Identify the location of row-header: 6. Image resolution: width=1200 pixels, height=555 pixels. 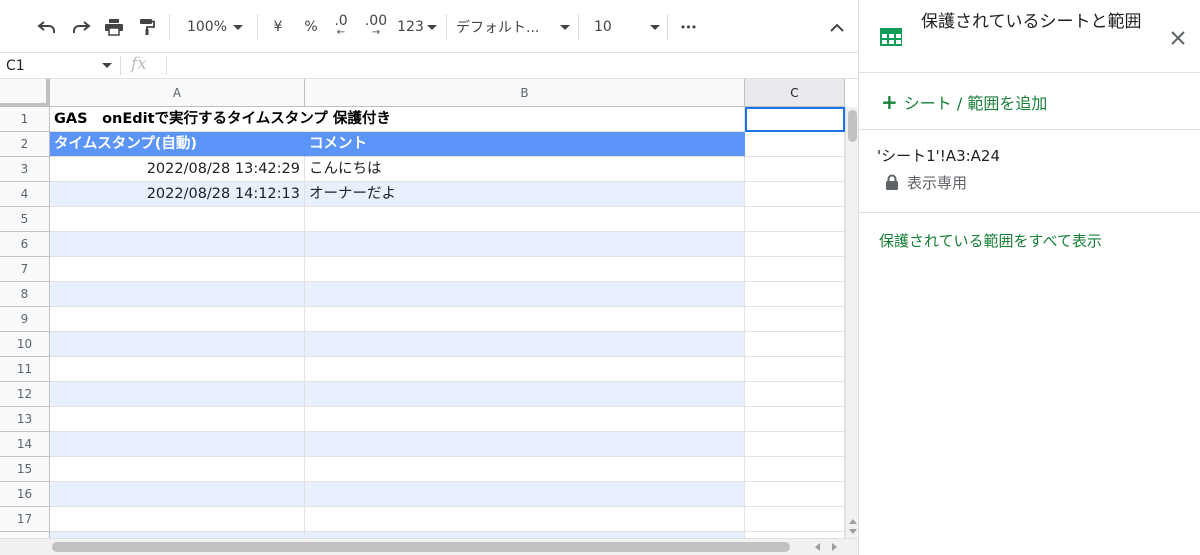
(25, 244).